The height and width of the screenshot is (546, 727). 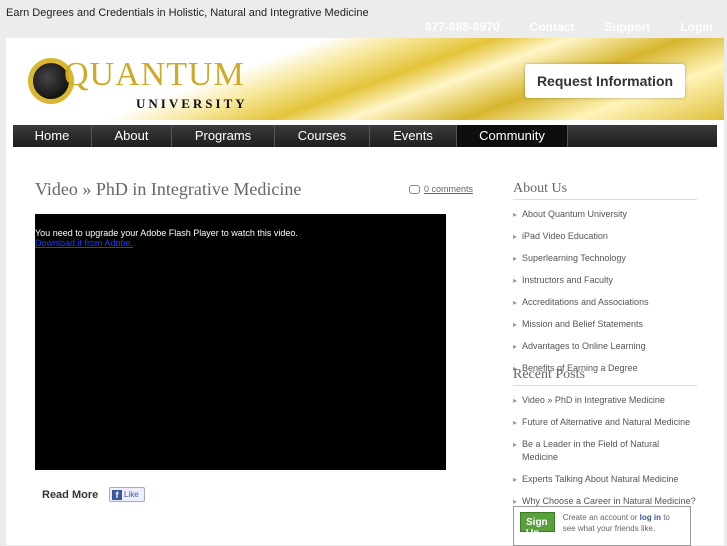 I want to click on nav-courses: Courses, so click(x=322, y=136).